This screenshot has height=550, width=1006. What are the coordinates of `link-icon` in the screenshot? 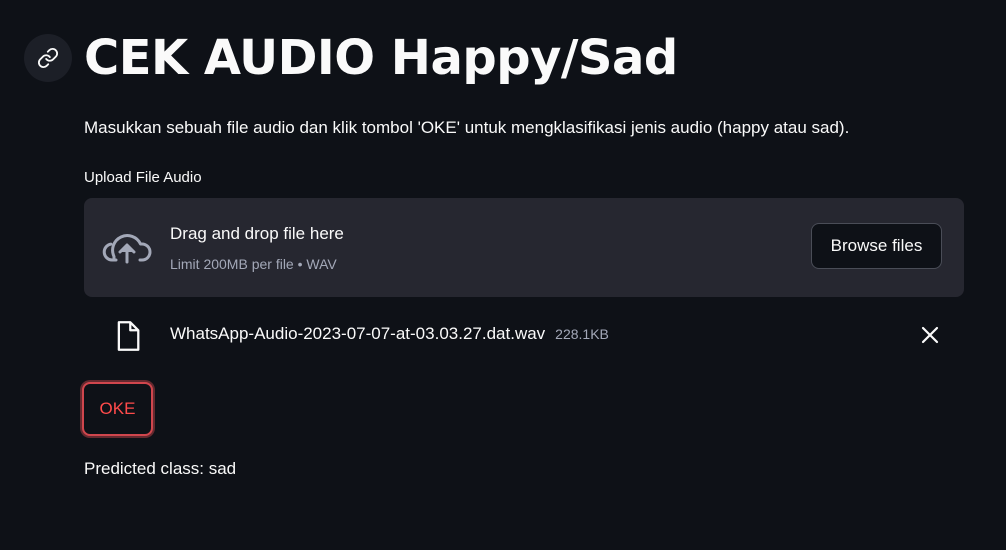 It's located at (48, 58).